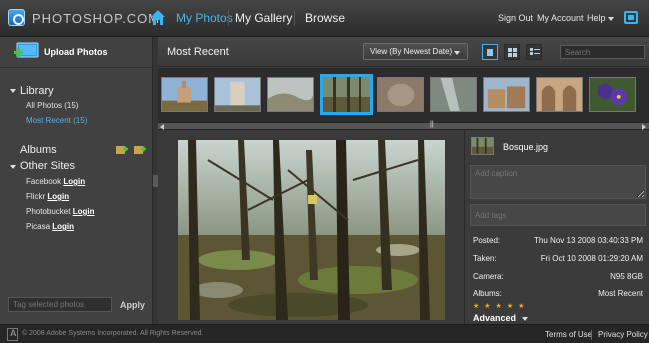 The width and height of the screenshot is (649, 343). Describe the element at coordinates (620, 293) in the screenshot. I see `meta-value: Most Recent` at that location.